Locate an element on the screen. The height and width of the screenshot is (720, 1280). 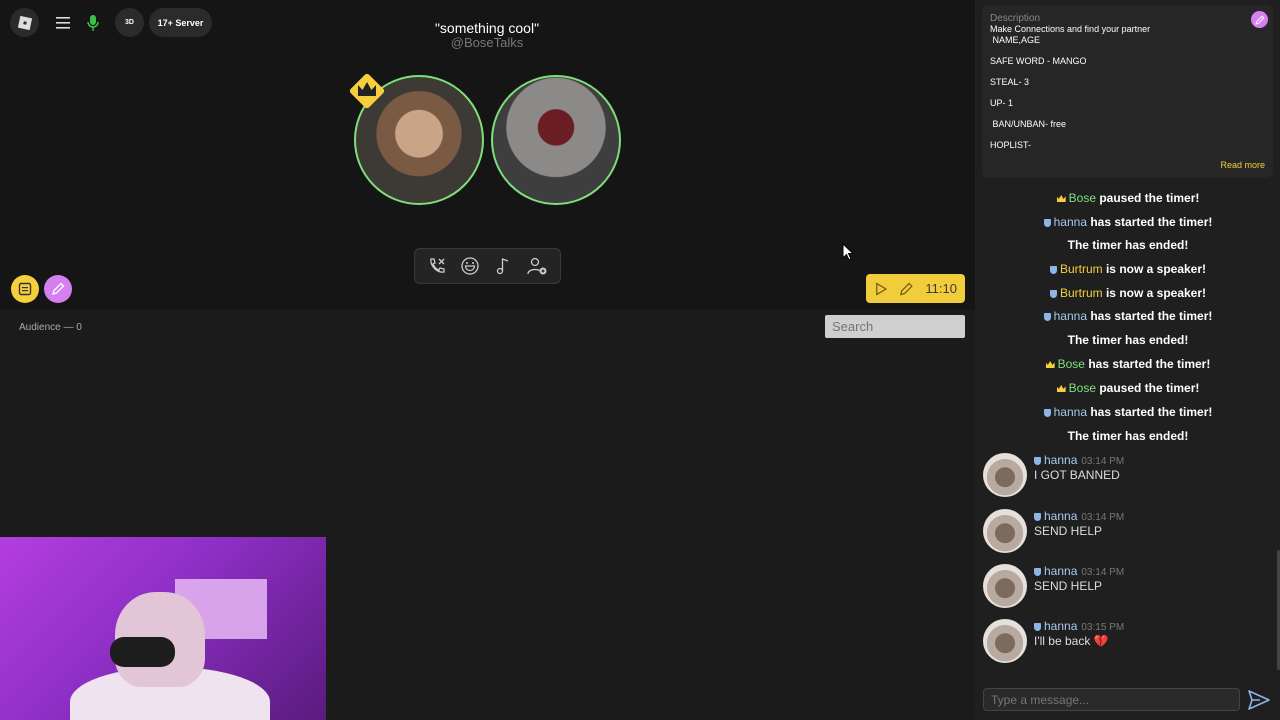
edit-button is located at coordinates (58, 289).